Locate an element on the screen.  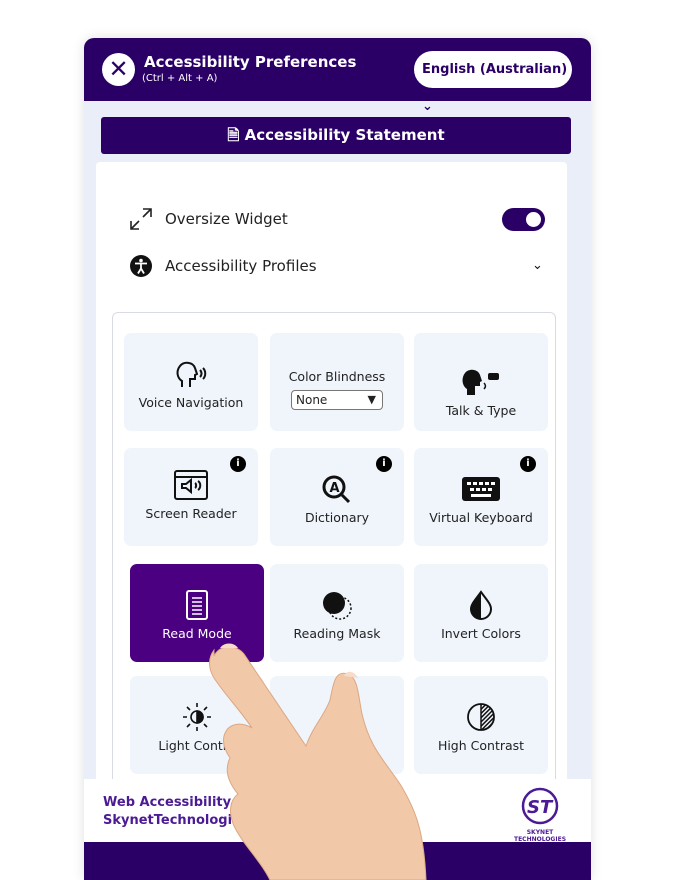
tile-label: nt is located at coordinates (357, 745).